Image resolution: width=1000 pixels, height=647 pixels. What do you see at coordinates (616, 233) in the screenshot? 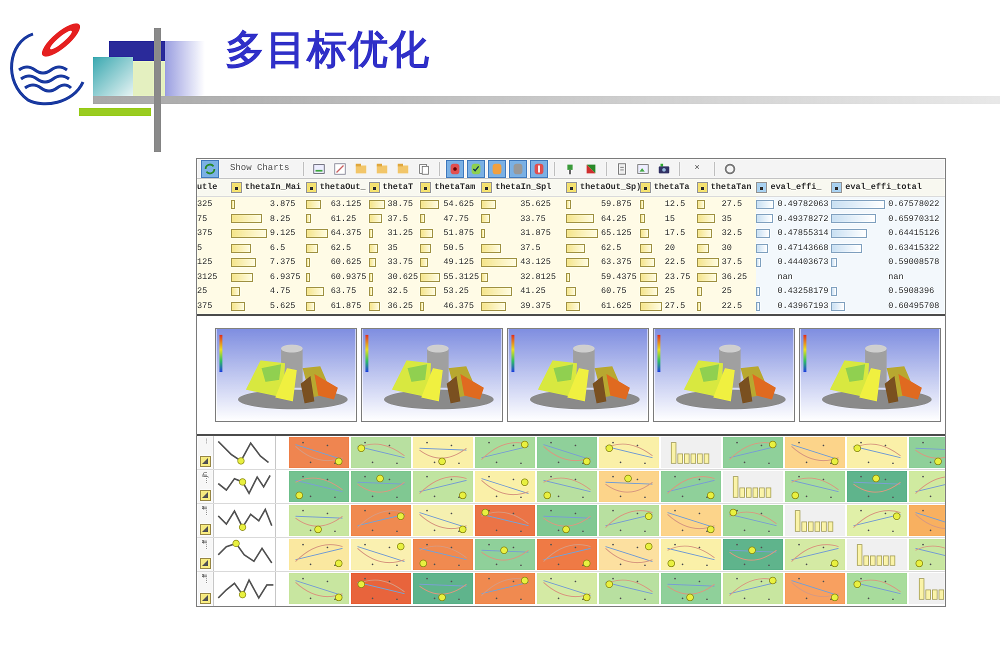
I see `table-cell: 65.125` at bounding box center [616, 233].